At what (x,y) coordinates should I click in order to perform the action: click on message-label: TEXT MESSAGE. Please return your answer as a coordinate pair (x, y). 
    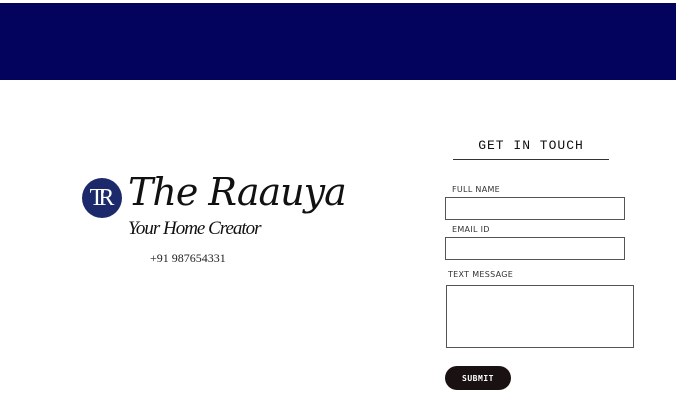
    Looking at the image, I should click on (481, 274).